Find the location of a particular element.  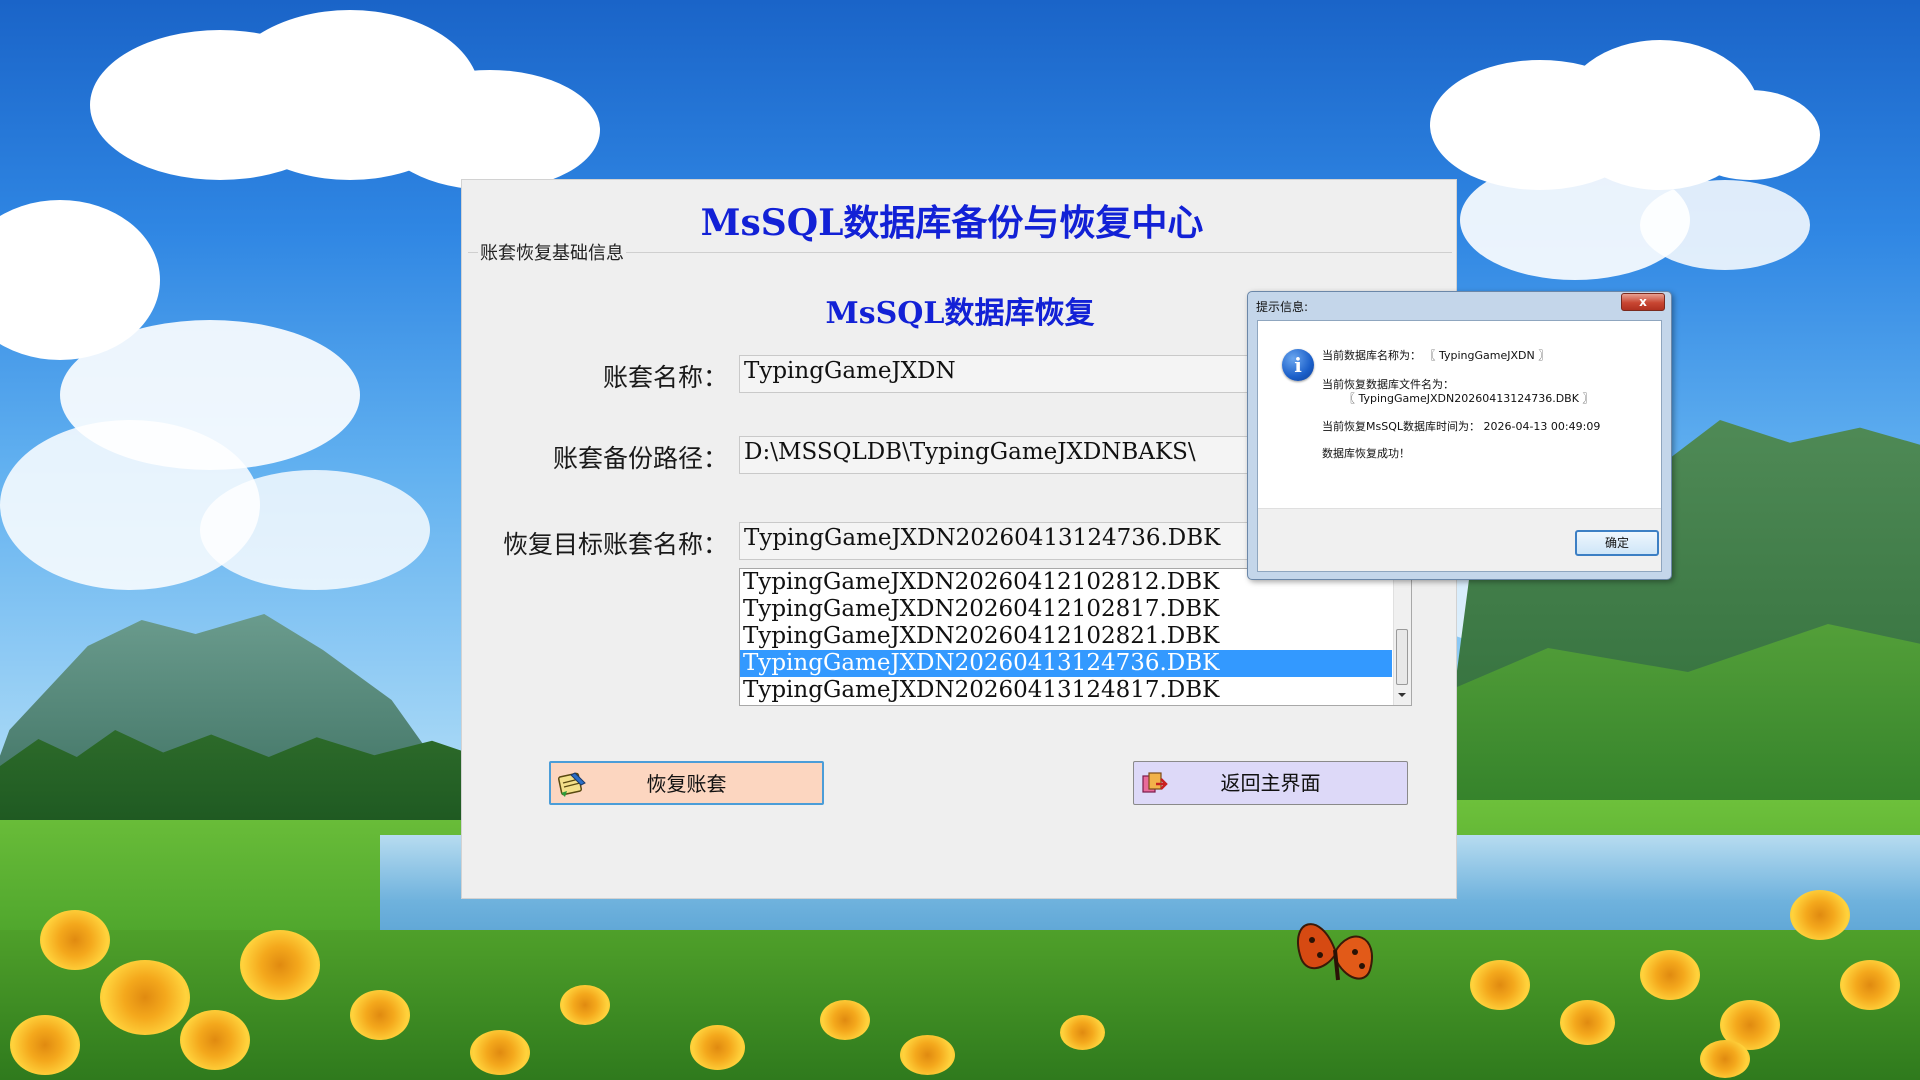

close-button: x is located at coordinates (1643, 302).